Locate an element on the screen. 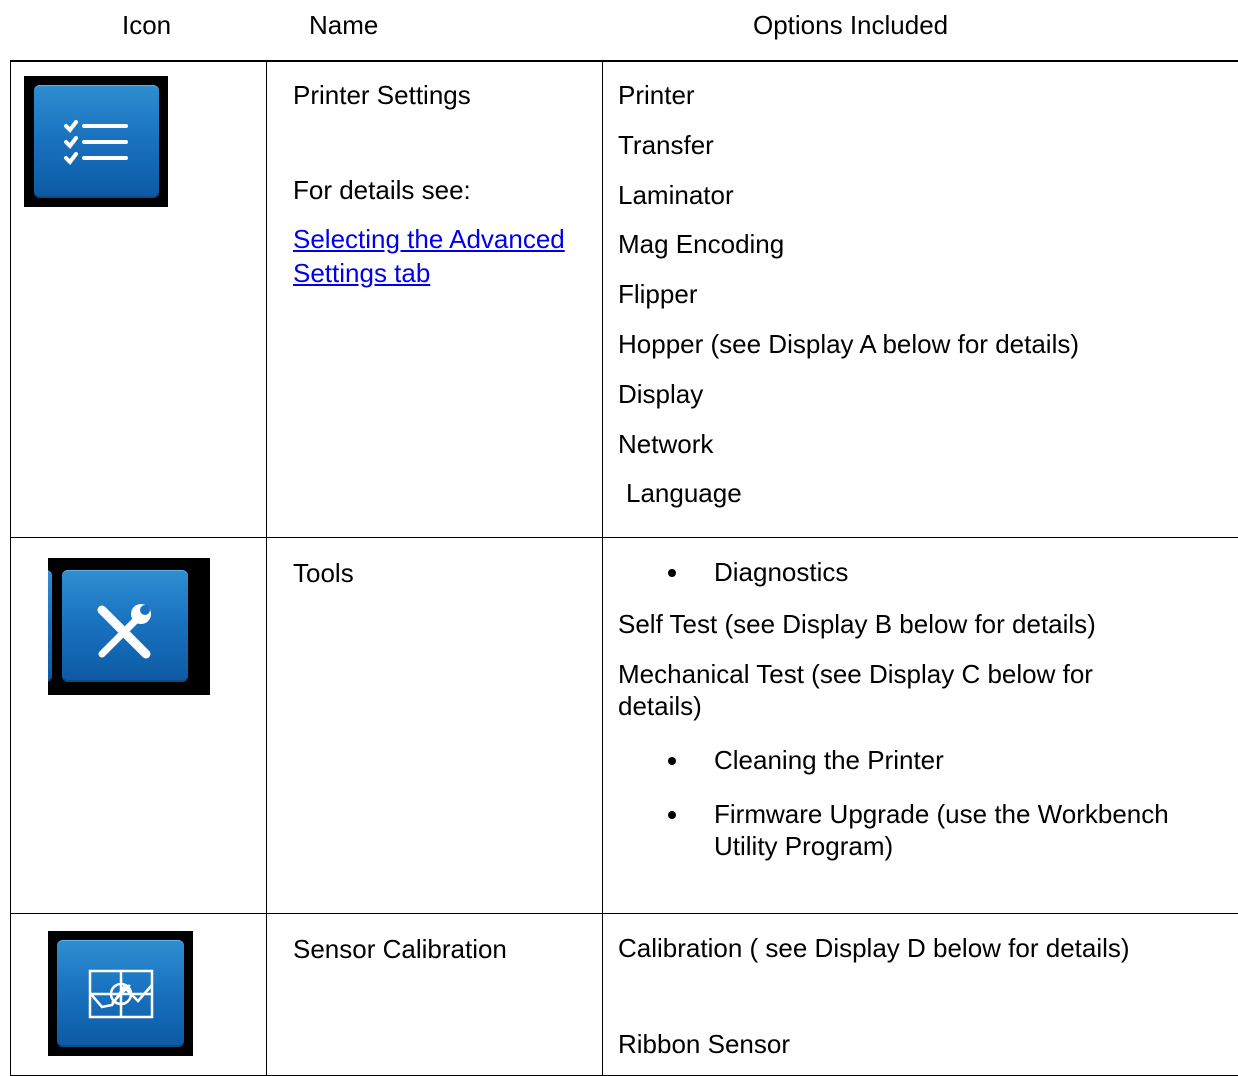  option-item: Transfer is located at coordinates (928, 153).